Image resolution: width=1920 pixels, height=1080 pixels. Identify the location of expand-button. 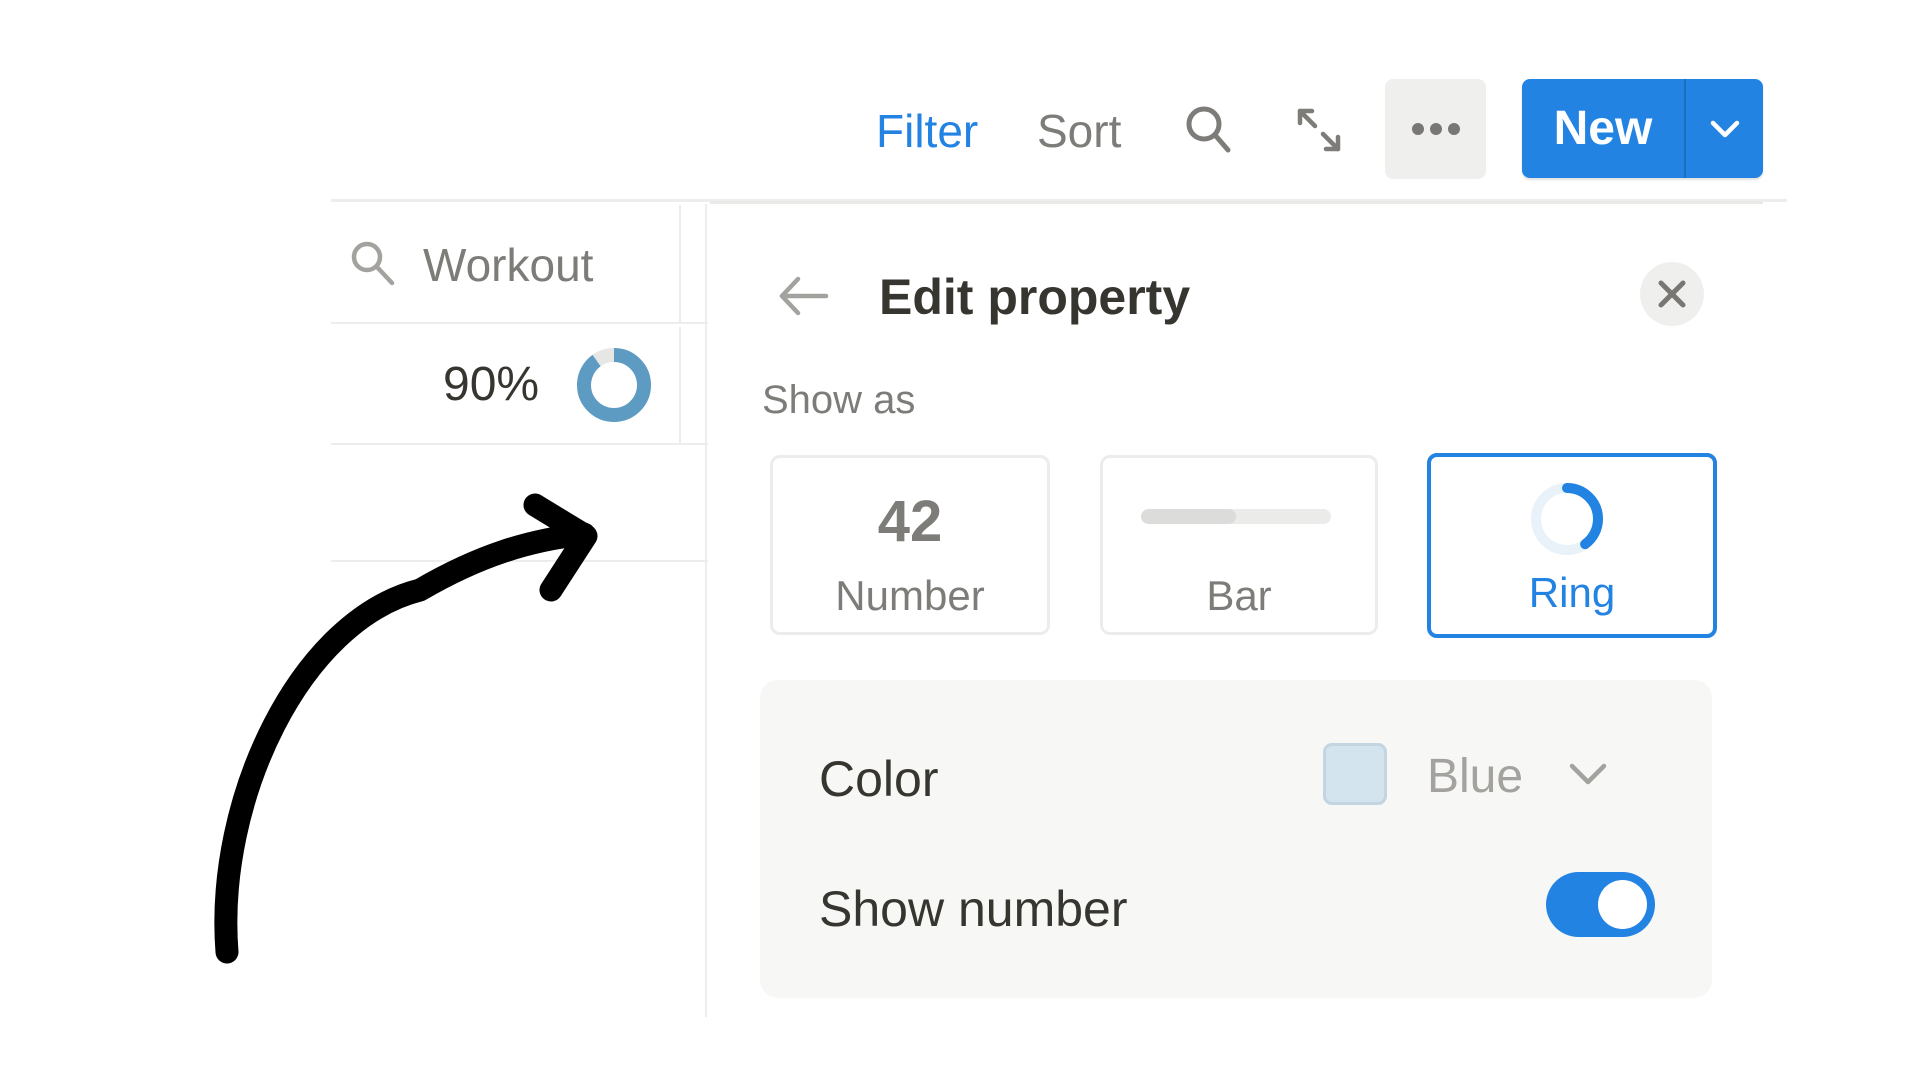
(1319, 130).